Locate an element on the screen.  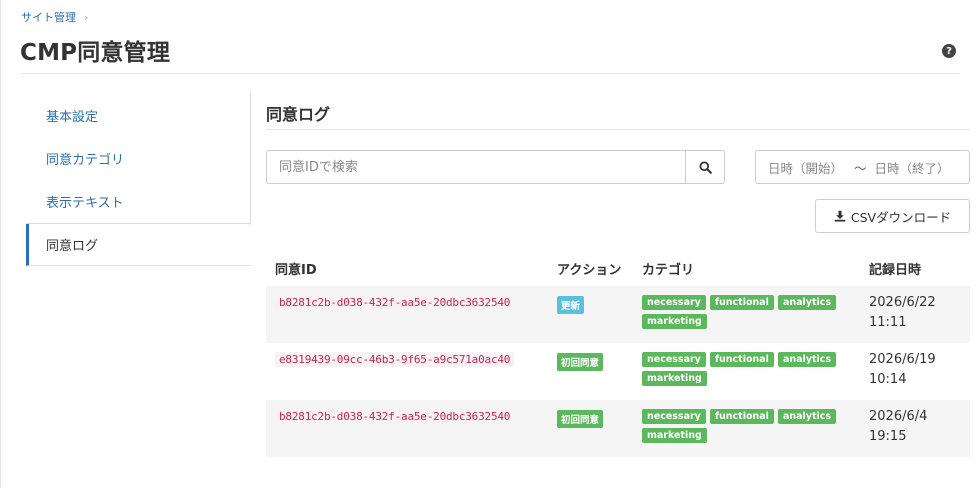
breadcrumb: サイト管理 › is located at coordinates (54, 17).